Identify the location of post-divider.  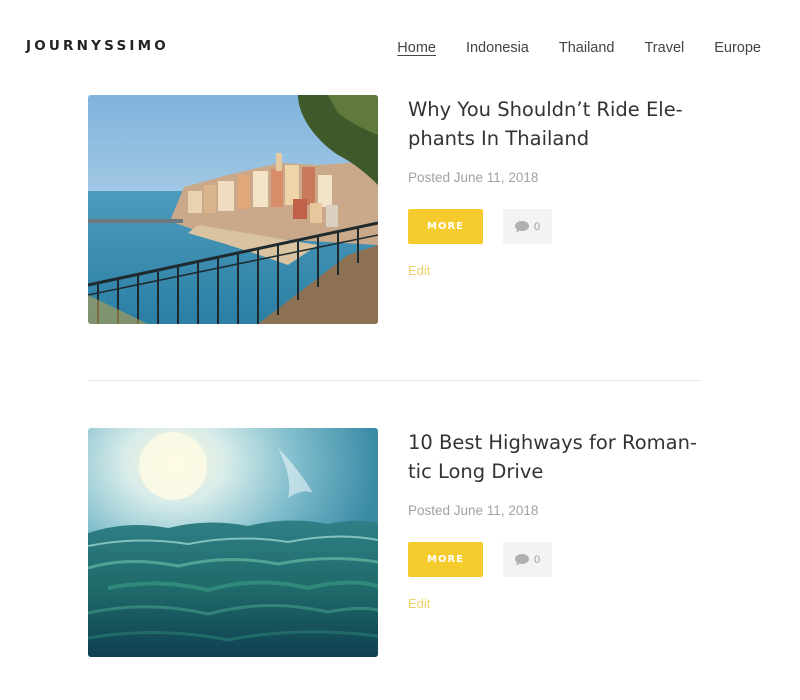
(394, 380).